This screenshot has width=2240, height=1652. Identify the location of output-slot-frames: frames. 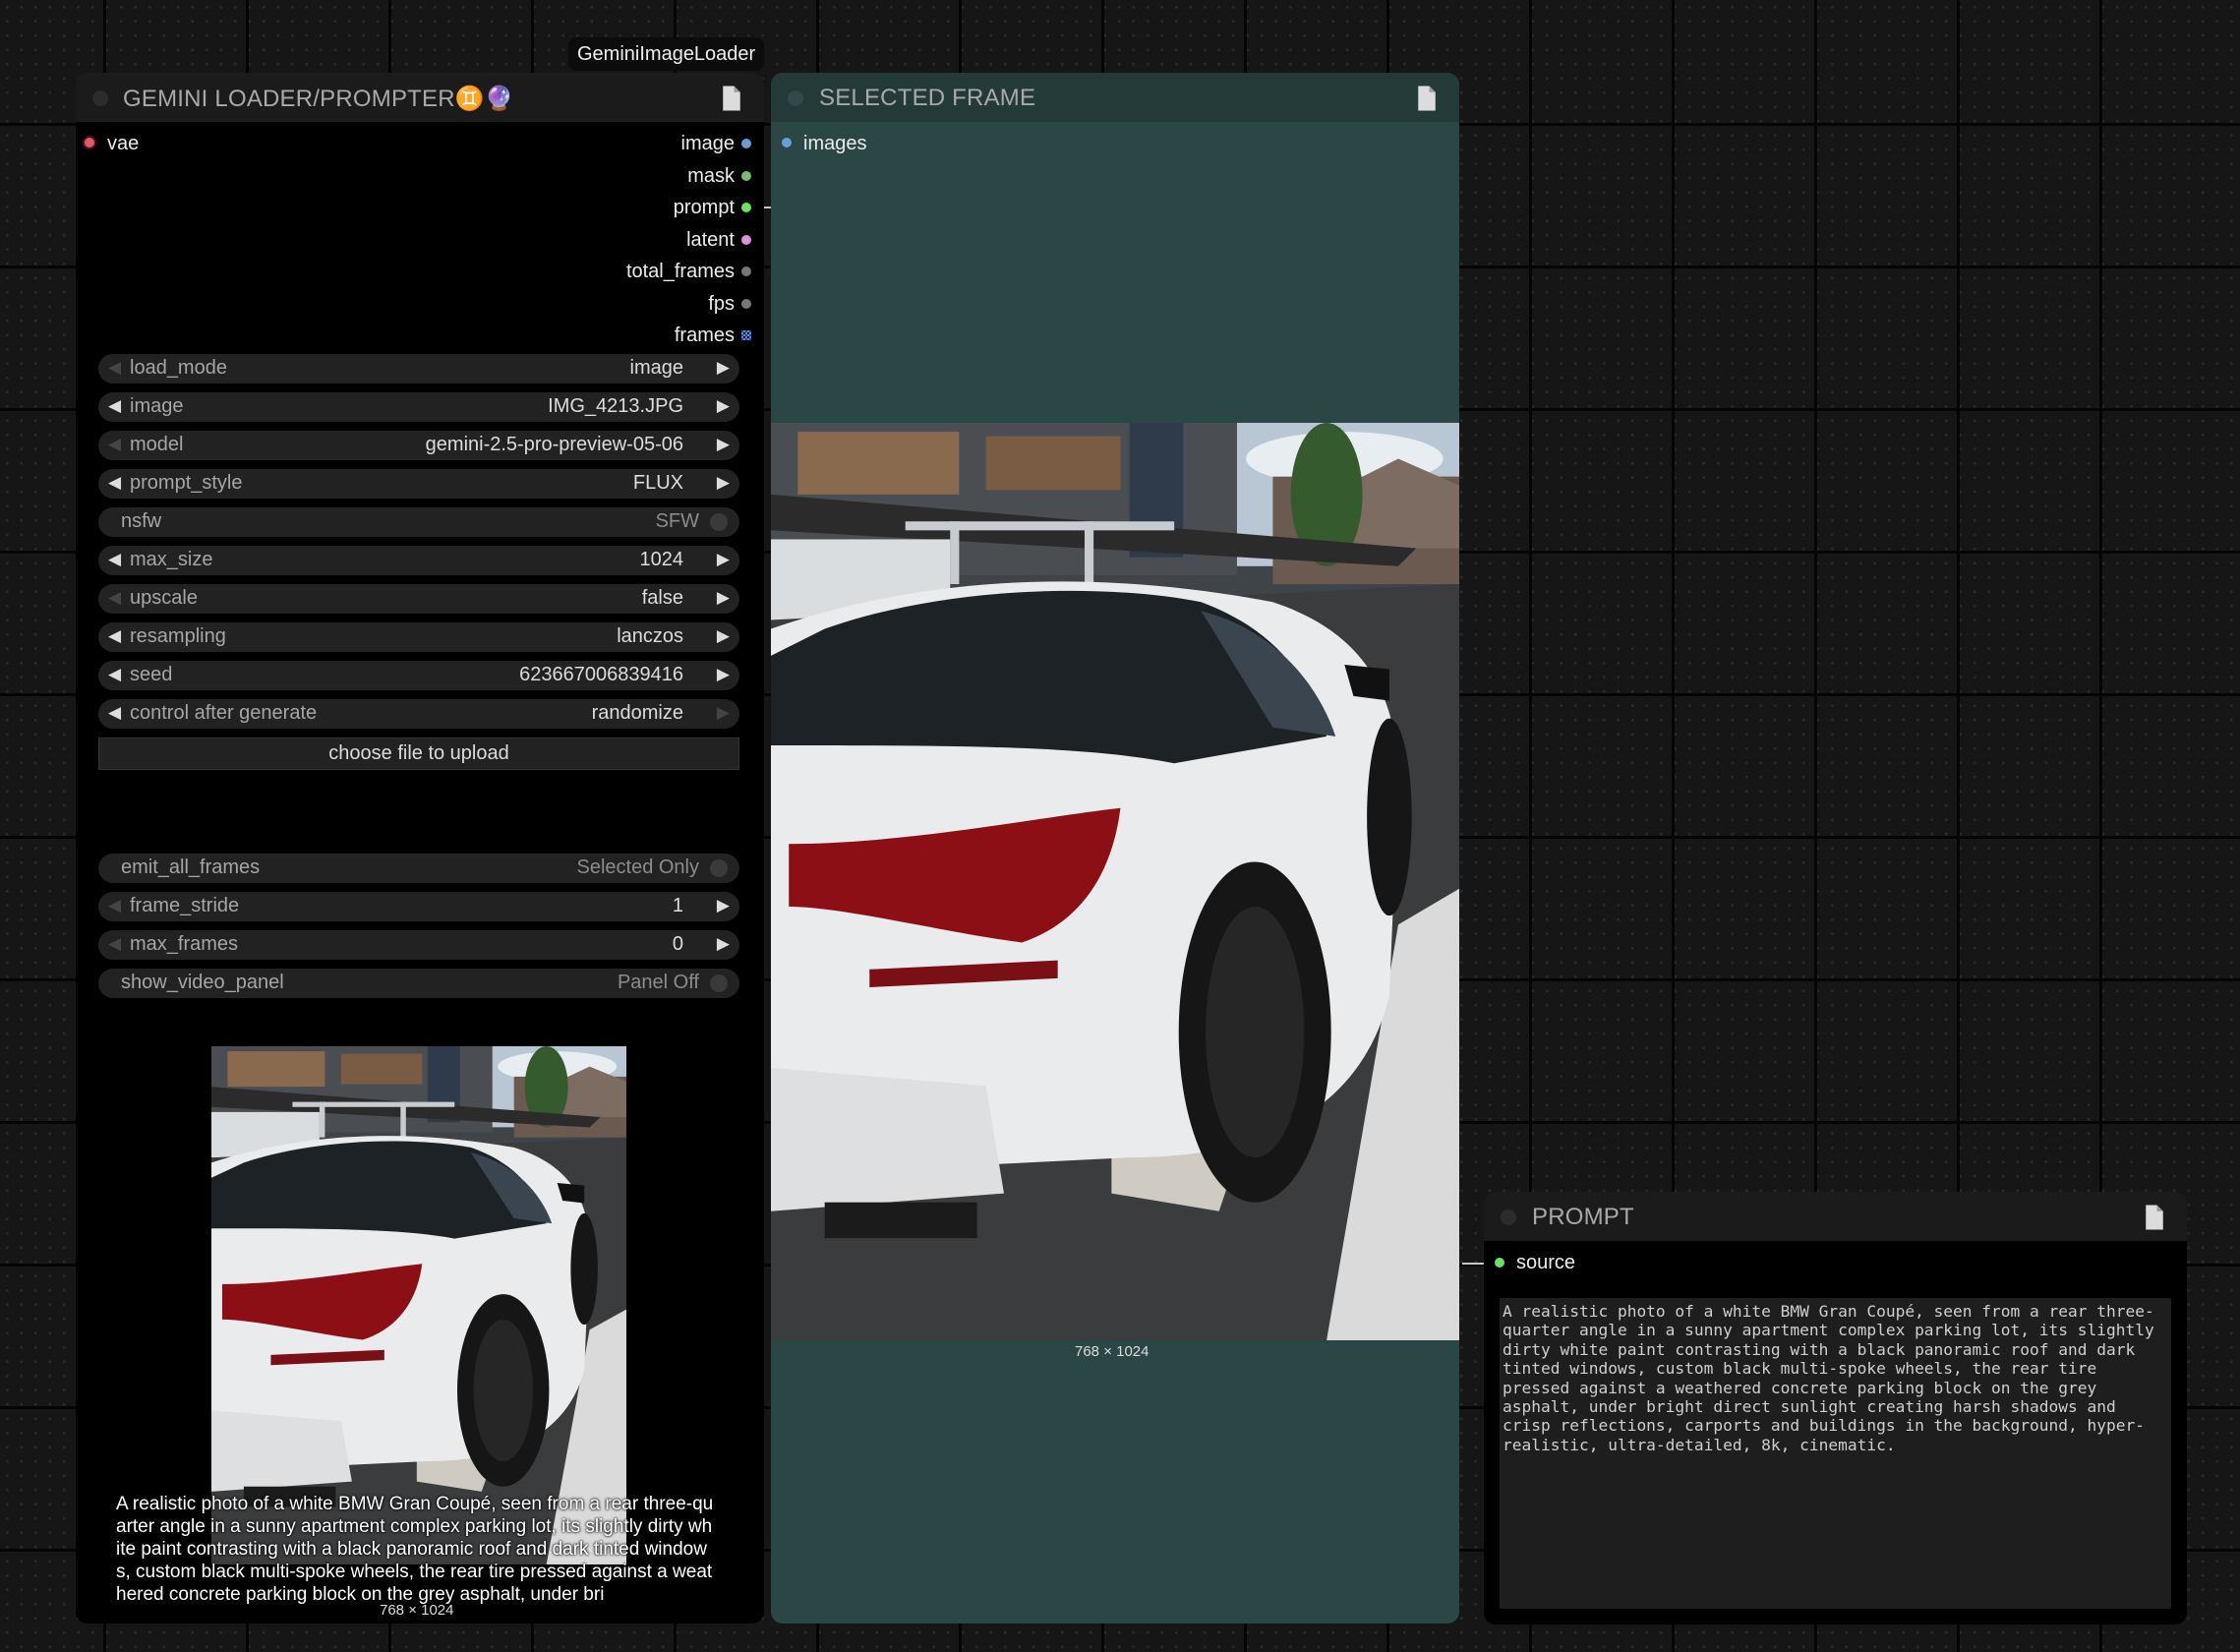
(704, 335).